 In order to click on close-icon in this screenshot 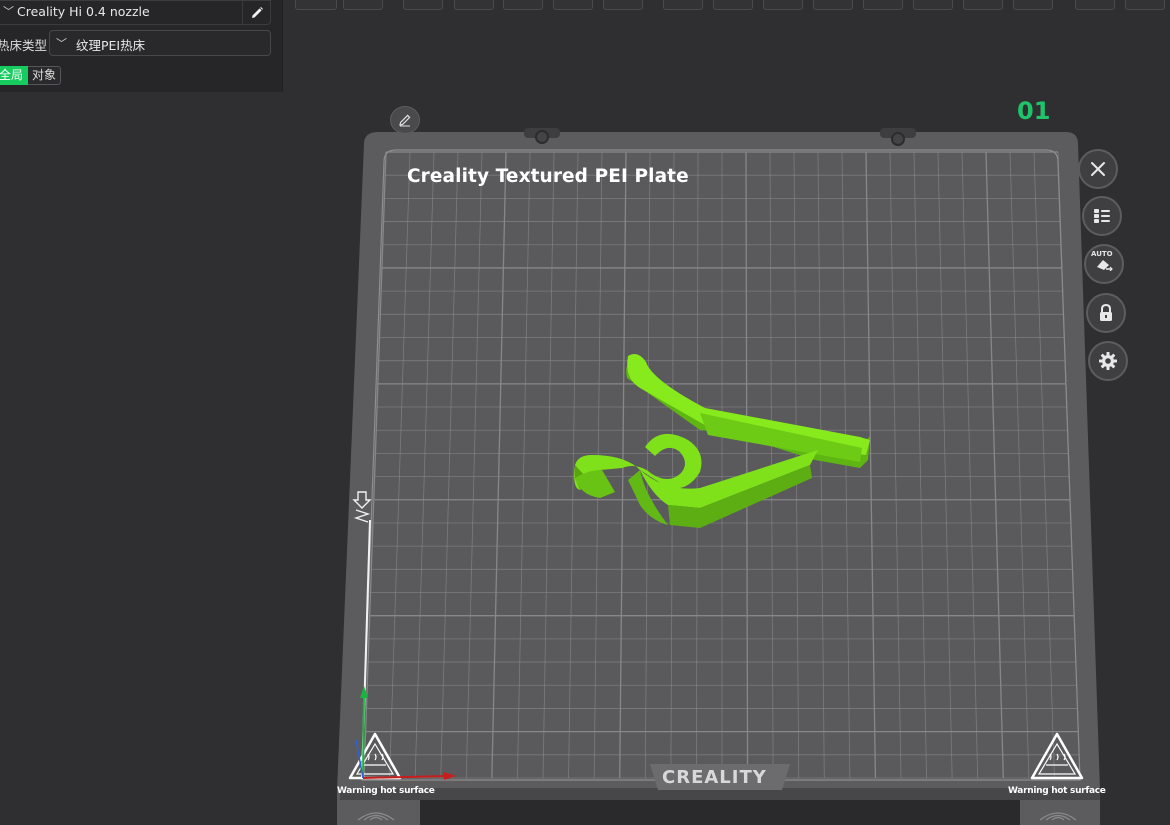, I will do `click(1098, 169)`.